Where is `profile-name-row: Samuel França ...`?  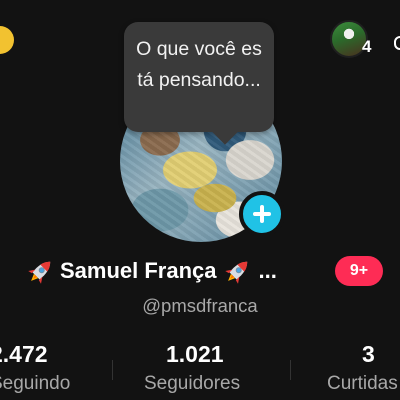 profile-name-row: Samuel França ... is located at coordinates (151, 271).